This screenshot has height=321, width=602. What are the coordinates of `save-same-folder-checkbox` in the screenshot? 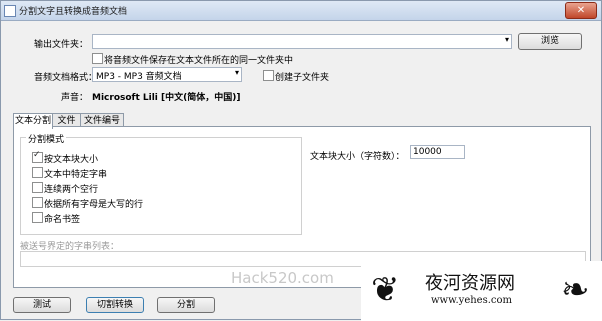 It's located at (97, 58).